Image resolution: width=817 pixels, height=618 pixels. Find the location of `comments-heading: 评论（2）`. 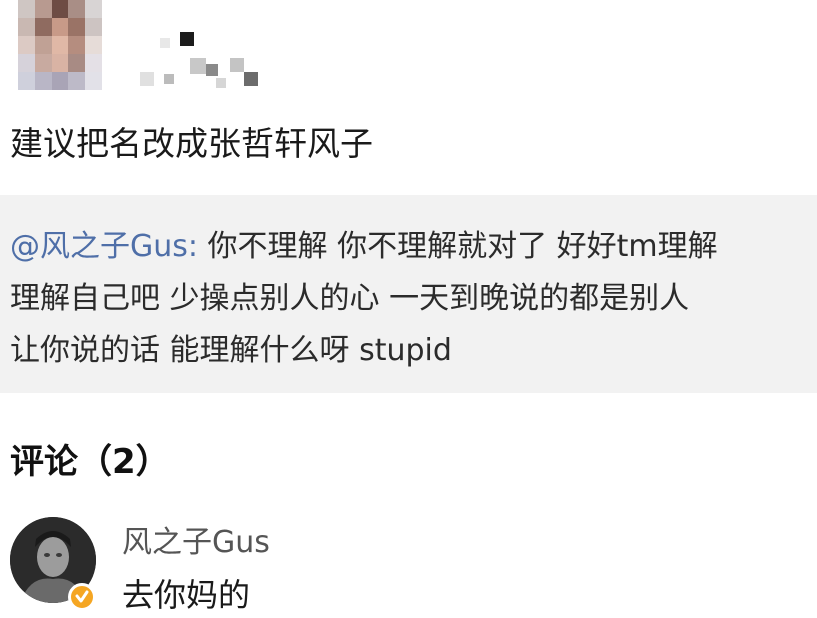

comments-heading: 评论（2） is located at coordinates (90, 462).